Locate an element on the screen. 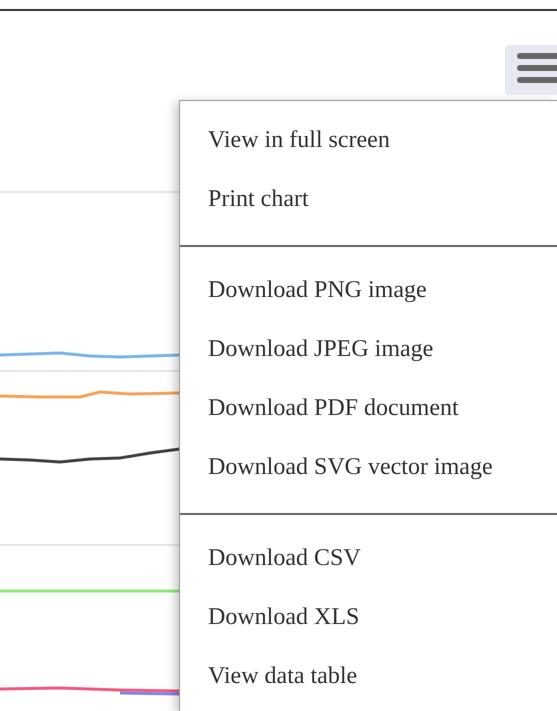 This screenshot has width=557, height=711. menu-item: Download PDF document is located at coordinates (368, 408).